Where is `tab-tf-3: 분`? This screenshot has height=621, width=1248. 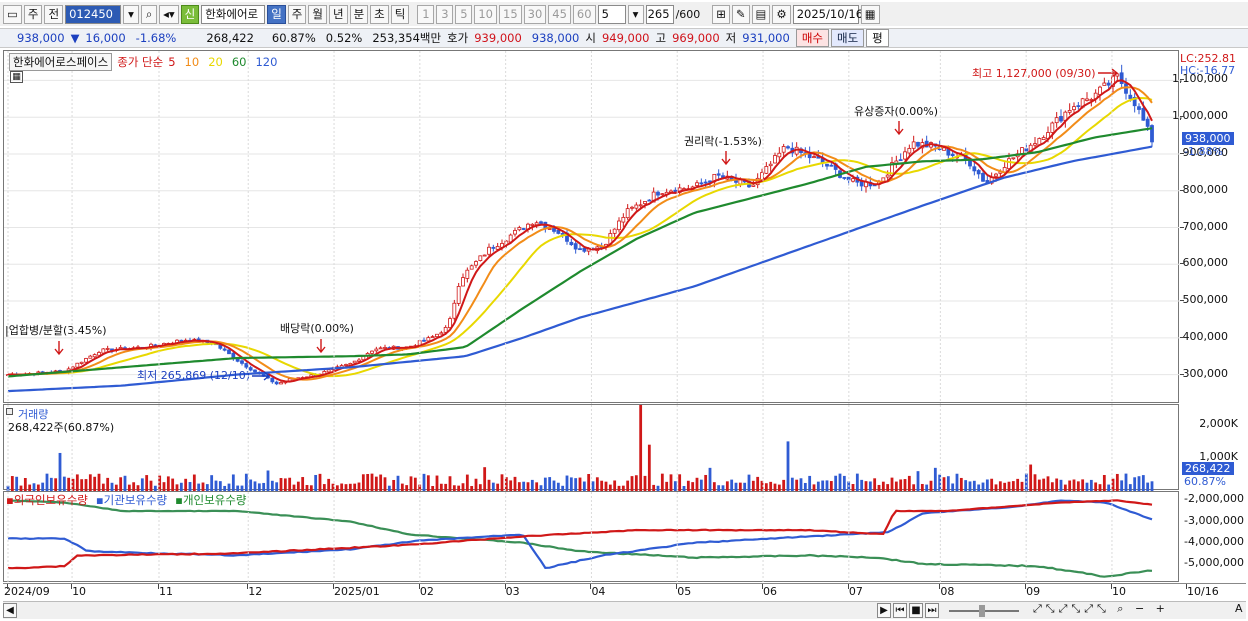 tab-tf-3: 분 is located at coordinates (359, 14).